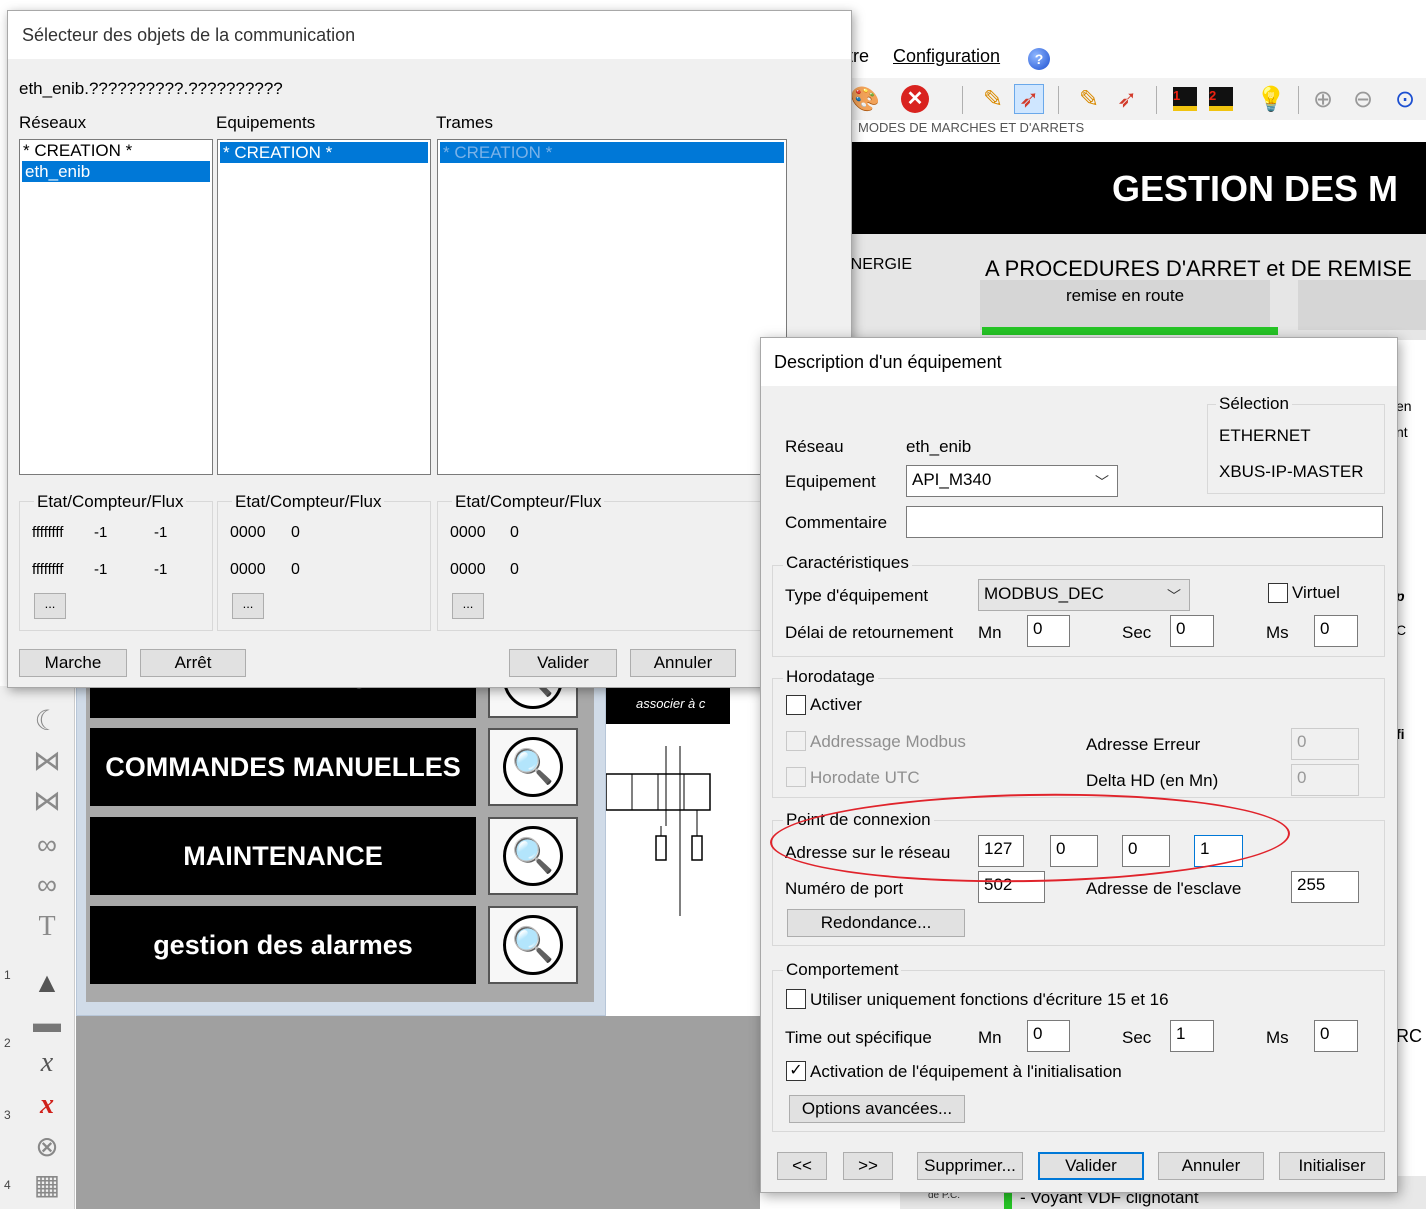 The image size is (1426, 1209). What do you see at coordinates (418, 1112) in the screenshot?
I see `workspace-area` at bounding box center [418, 1112].